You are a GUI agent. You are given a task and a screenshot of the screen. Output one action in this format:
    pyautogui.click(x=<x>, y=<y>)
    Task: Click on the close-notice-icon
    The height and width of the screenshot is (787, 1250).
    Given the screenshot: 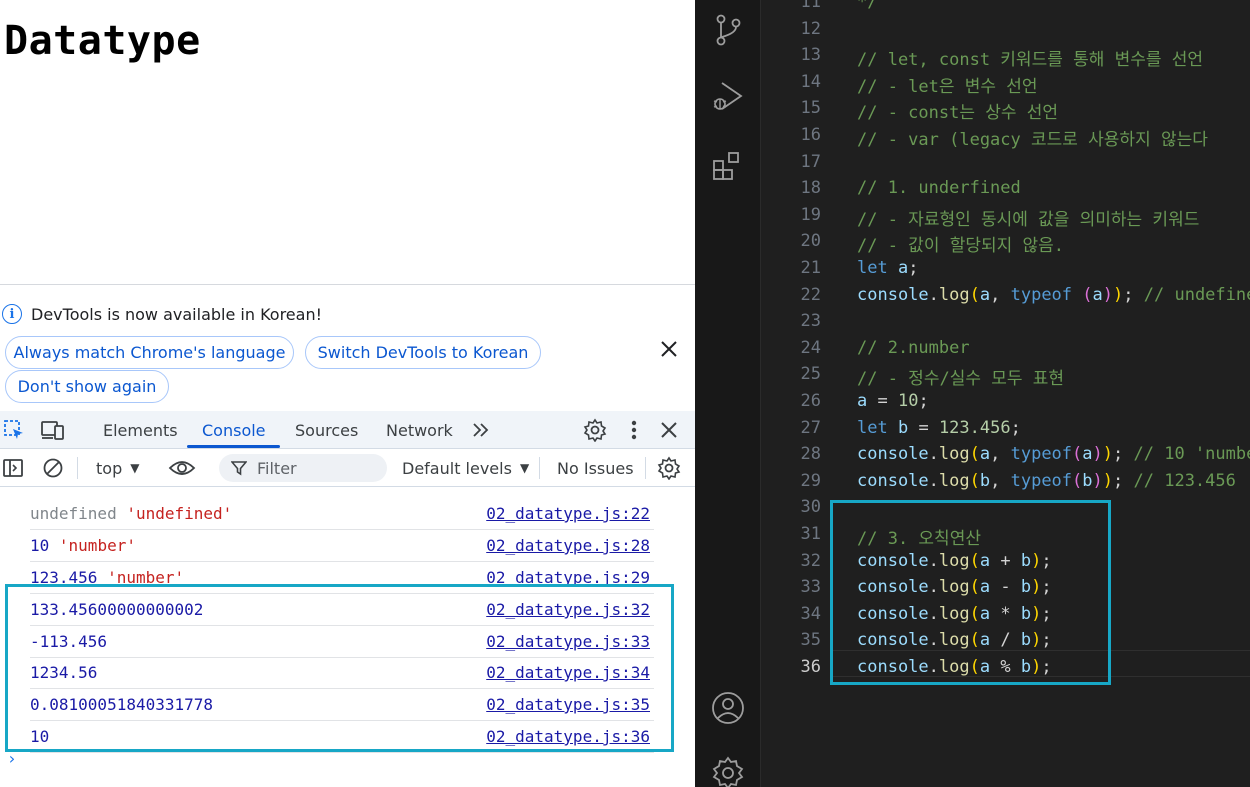 What is the action you would take?
    pyautogui.click(x=669, y=350)
    